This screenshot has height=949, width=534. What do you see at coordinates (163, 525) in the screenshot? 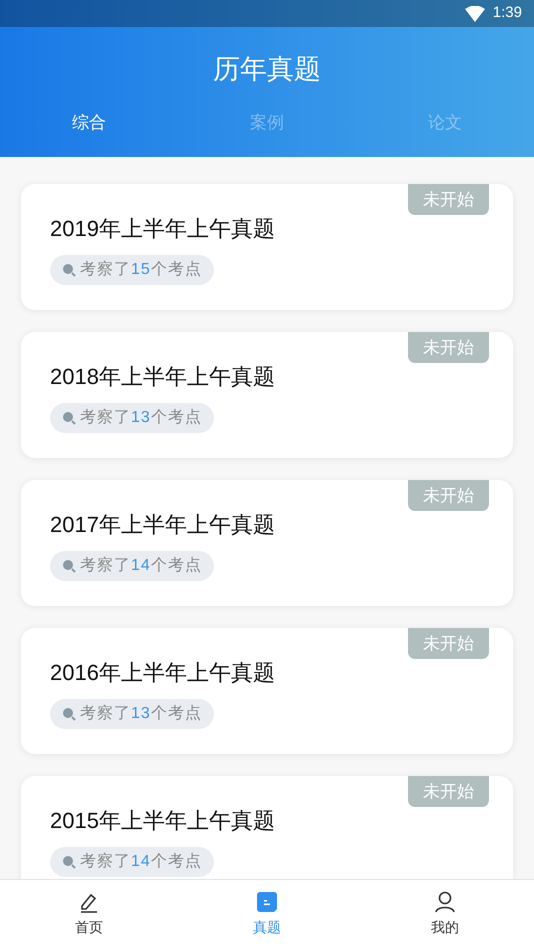
I see `exam-title: 2017年上半年上午真题` at bounding box center [163, 525].